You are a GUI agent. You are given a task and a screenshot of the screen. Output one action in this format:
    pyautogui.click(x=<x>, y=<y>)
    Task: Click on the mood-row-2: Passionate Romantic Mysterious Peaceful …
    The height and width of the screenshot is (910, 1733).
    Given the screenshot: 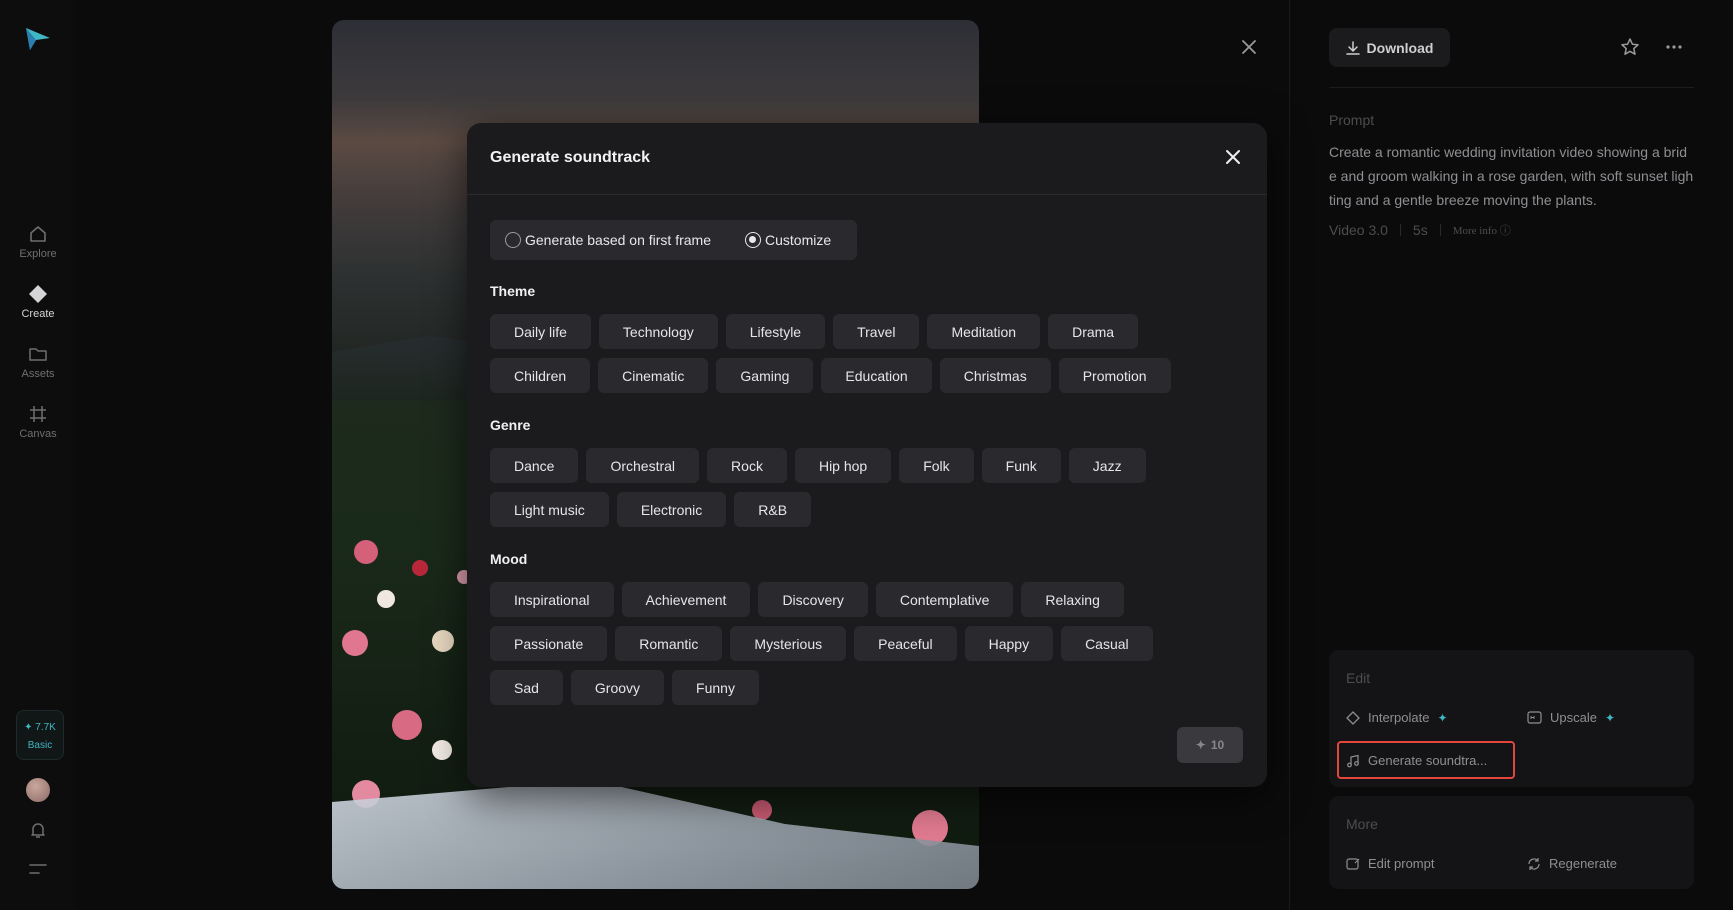 What is the action you would take?
    pyautogui.click(x=821, y=643)
    